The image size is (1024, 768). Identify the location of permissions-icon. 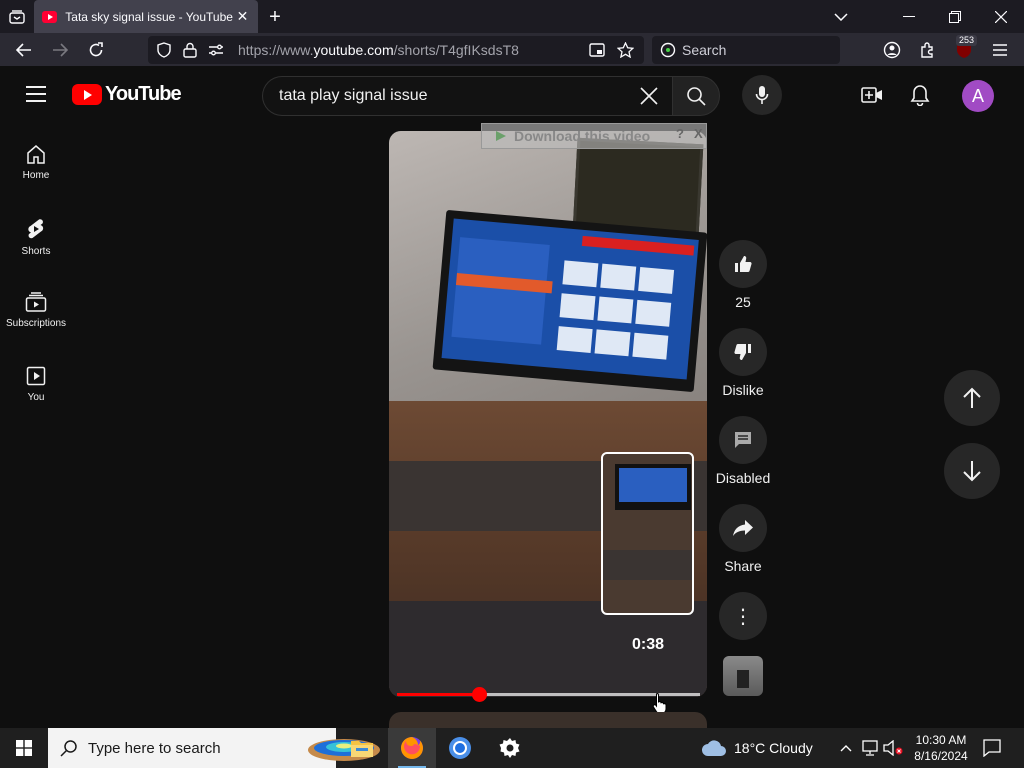
(216, 50).